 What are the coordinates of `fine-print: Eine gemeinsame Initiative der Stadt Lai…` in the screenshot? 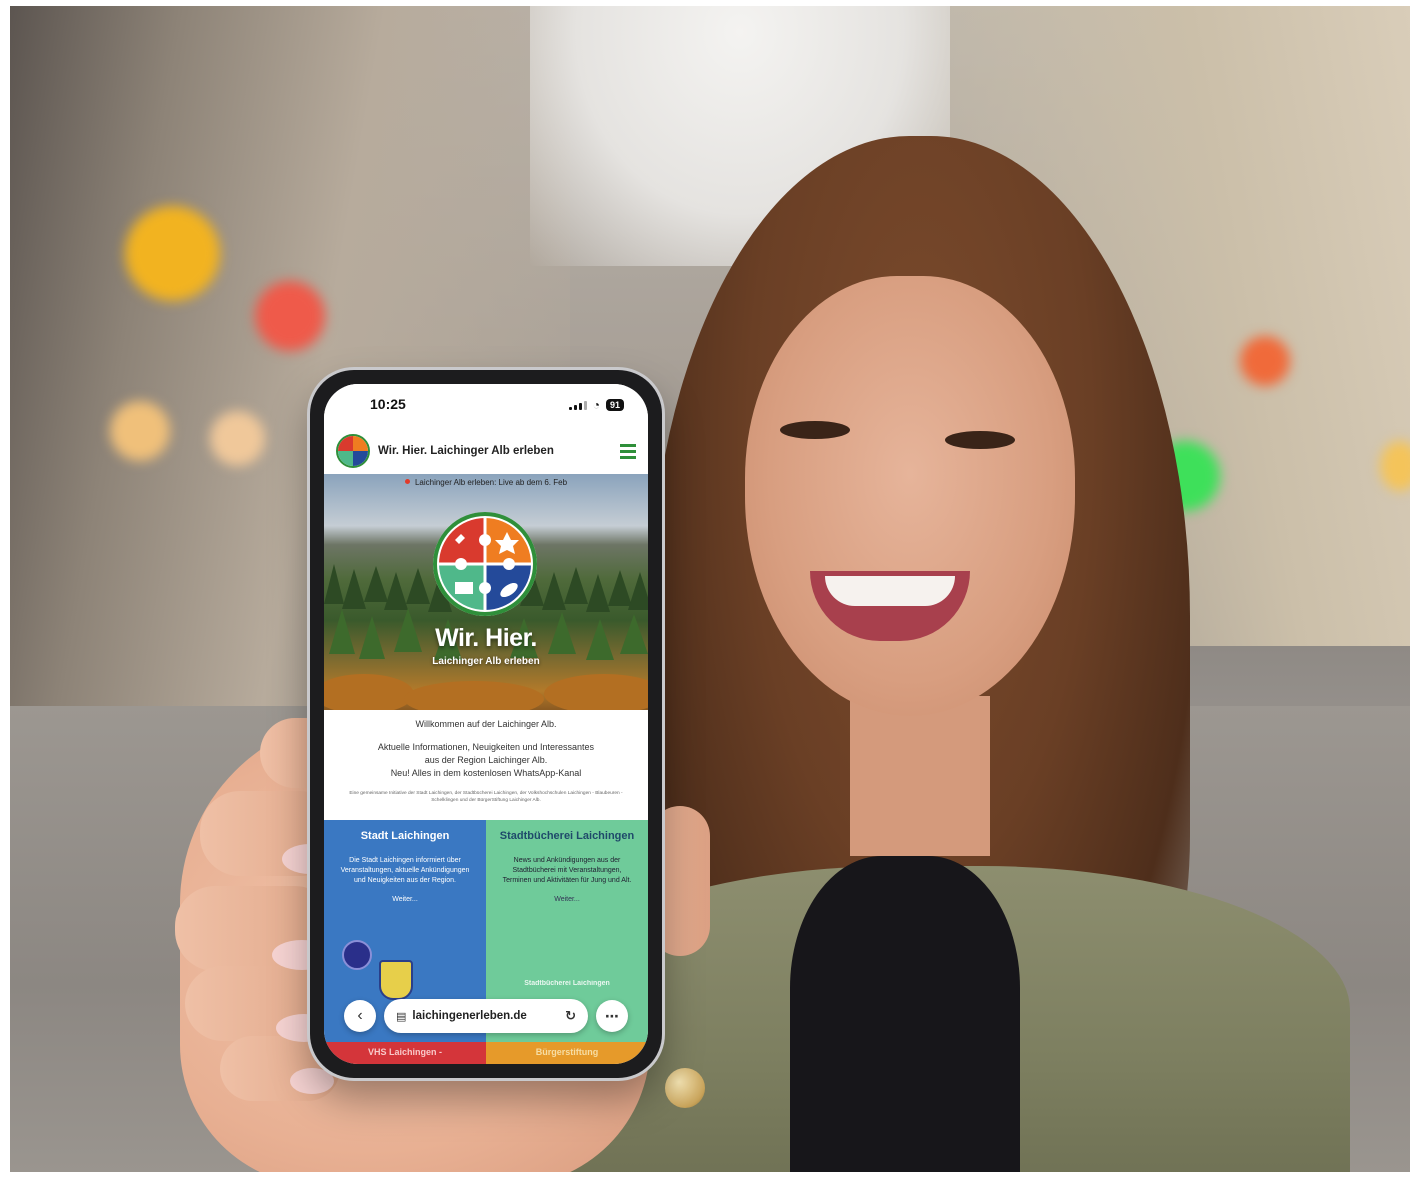 It's located at (486, 797).